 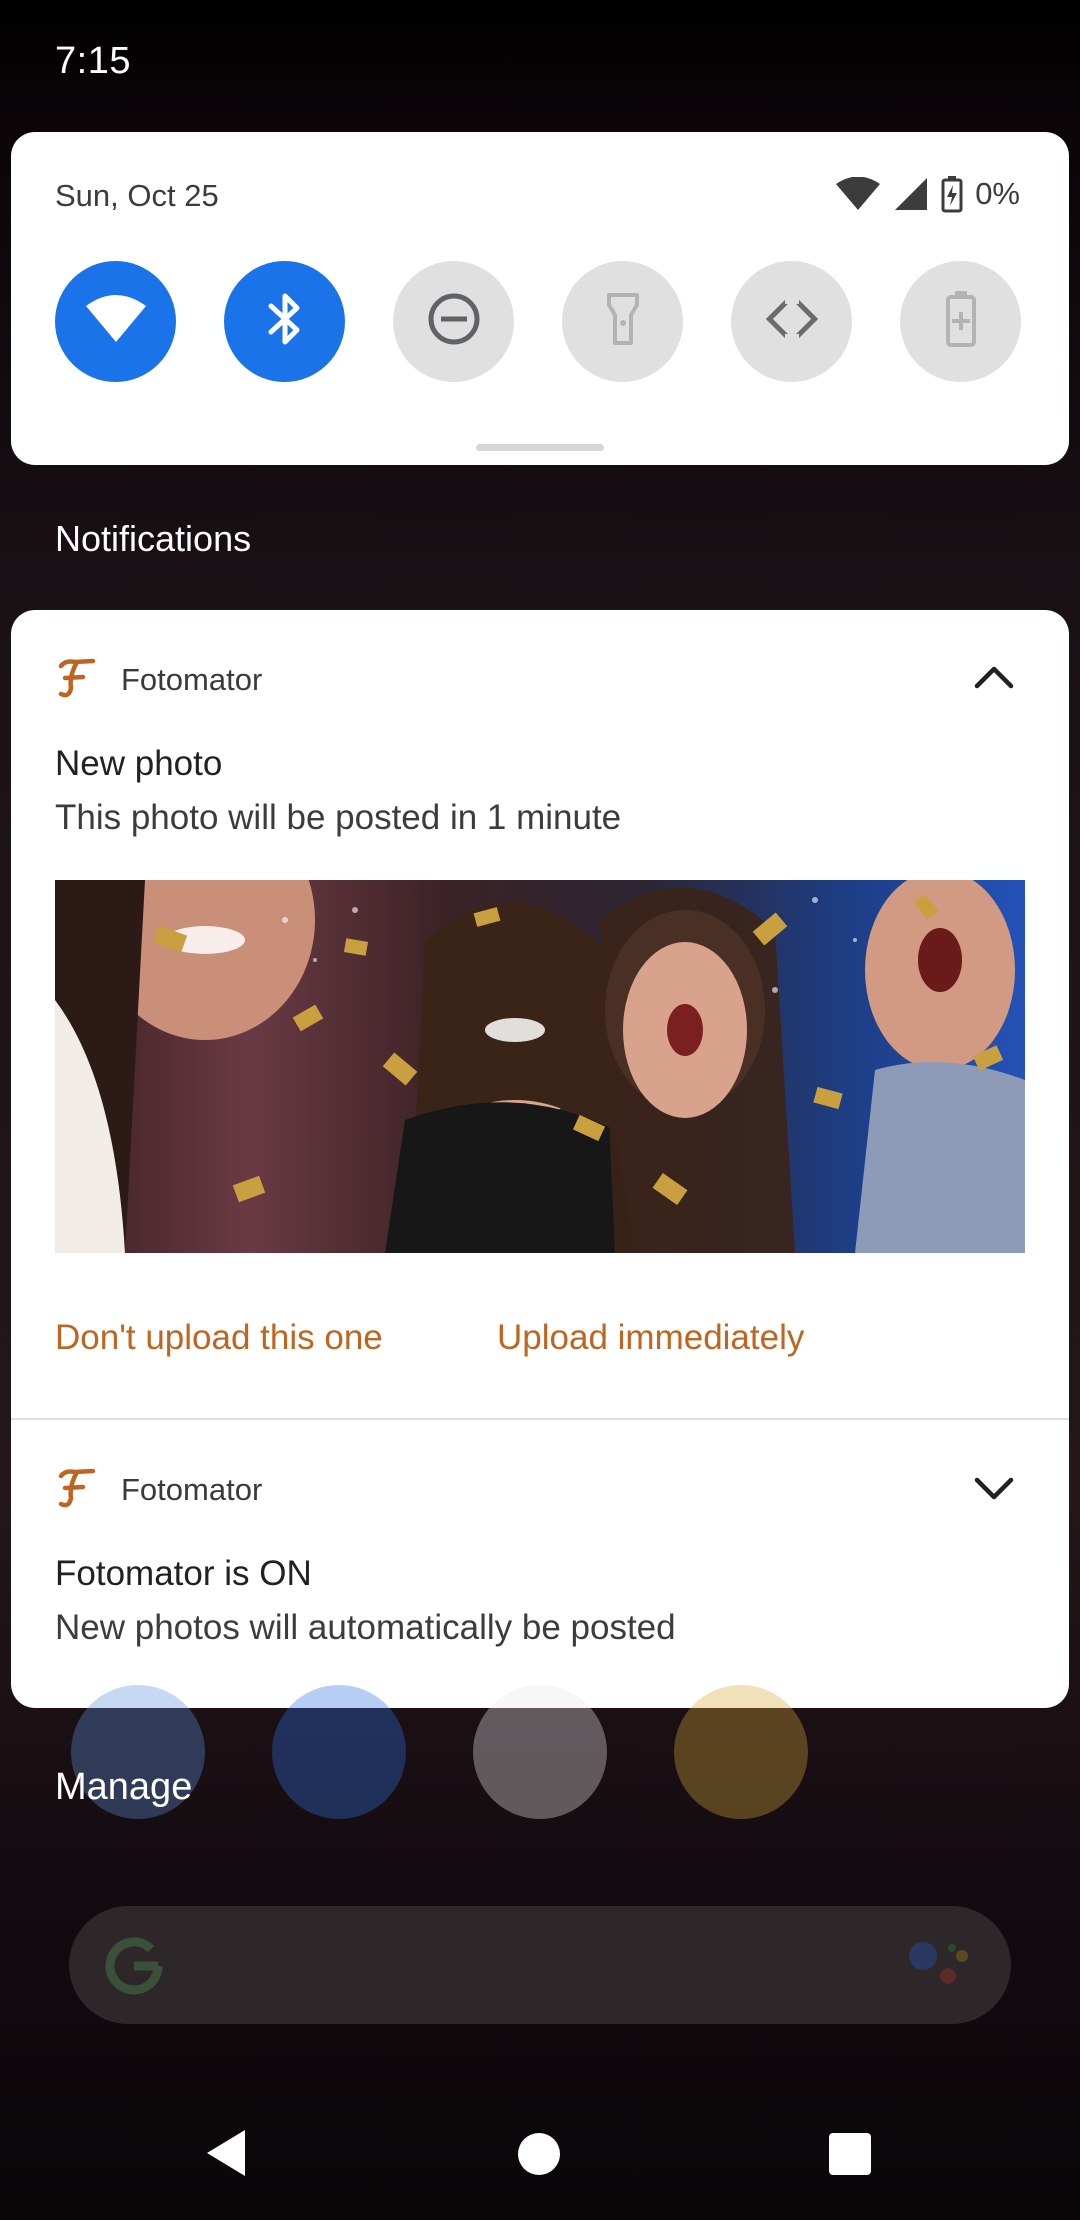 I want to click on battery-charging-icon, so click(x=952, y=194).